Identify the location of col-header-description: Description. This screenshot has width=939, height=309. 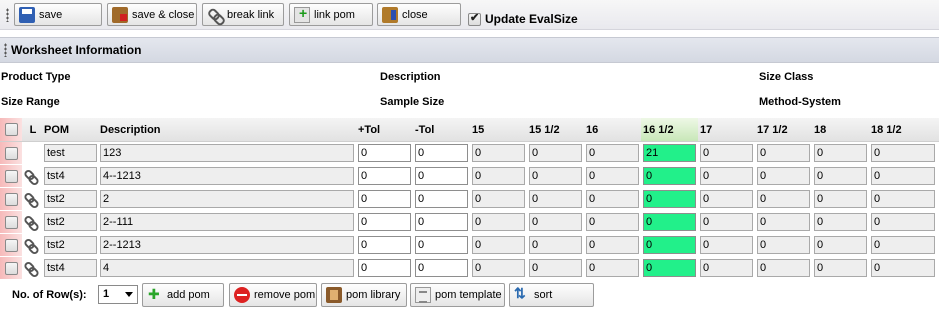
(227, 130).